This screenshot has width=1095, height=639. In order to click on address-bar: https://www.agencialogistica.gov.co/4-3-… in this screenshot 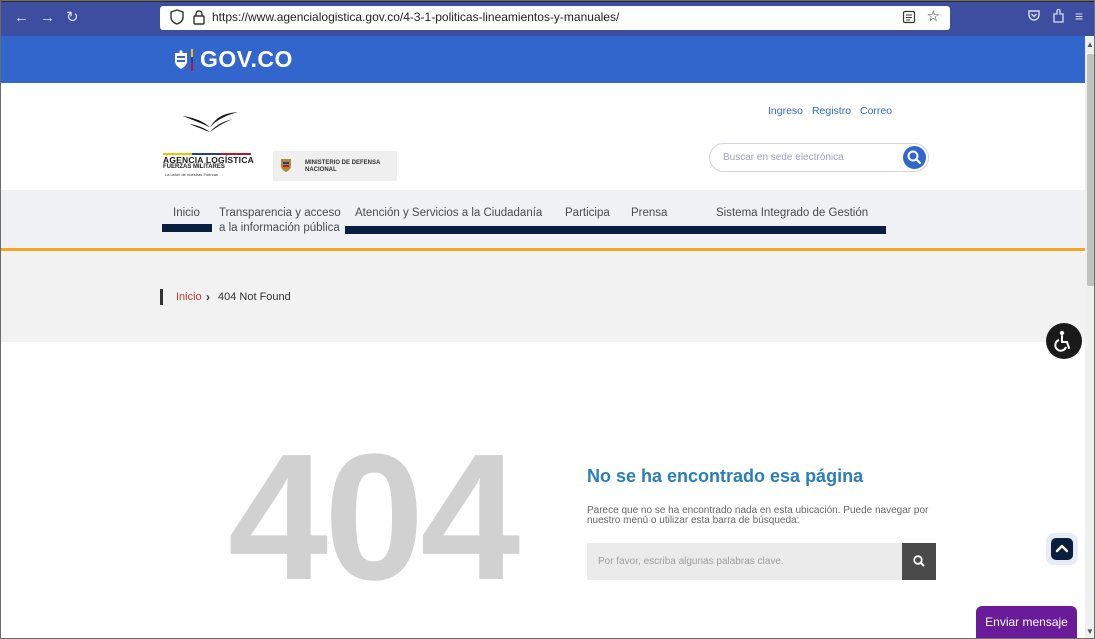, I will do `click(555, 18)`.